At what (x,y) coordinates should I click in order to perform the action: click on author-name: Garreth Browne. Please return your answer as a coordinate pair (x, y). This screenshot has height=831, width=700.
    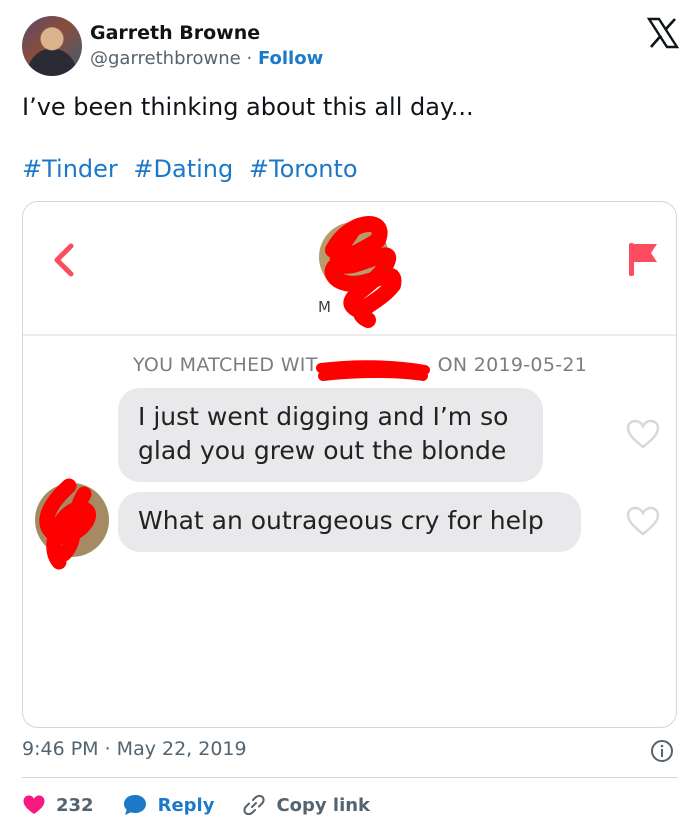
    Looking at the image, I should click on (175, 33).